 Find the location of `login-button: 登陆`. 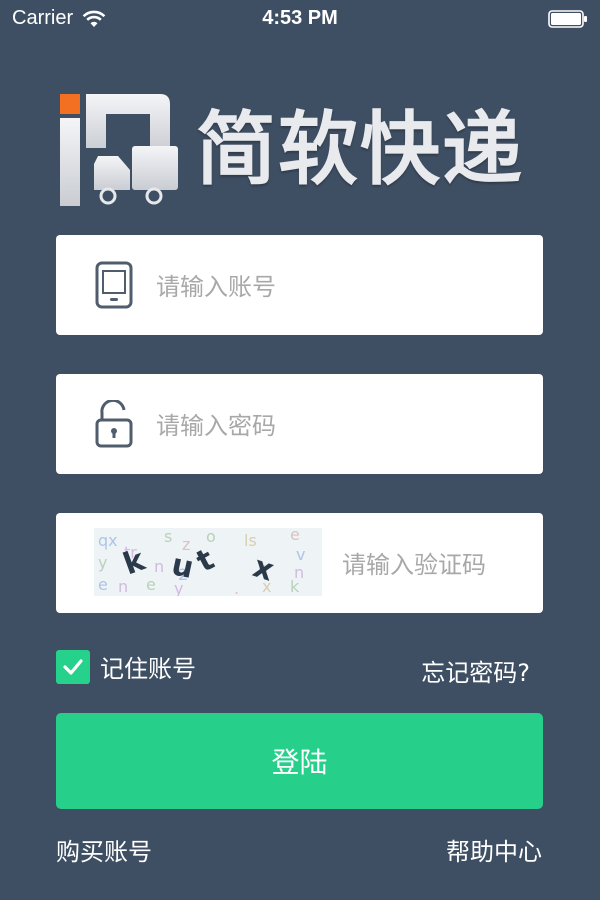

login-button: 登陆 is located at coordinates (299, 761).